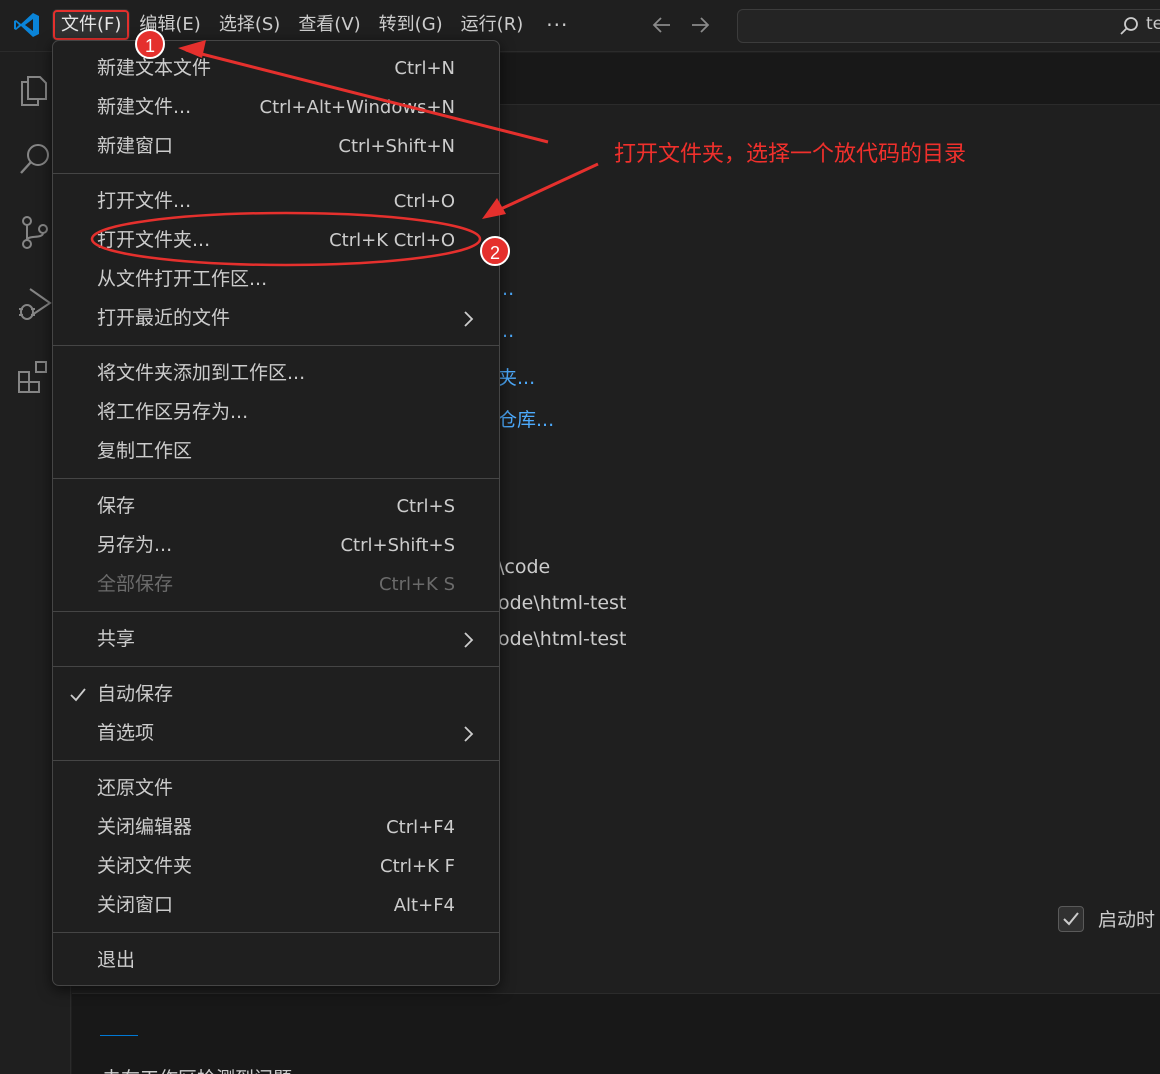 Image resolution: width=1160 pixels, height=1074 pixels. What do you see at coordinates (276, 866) in the screenshot?
I see `menu-item-g6-i2: 关闭文件夹 Ctrl+K F` at bounding box center [276, 866].